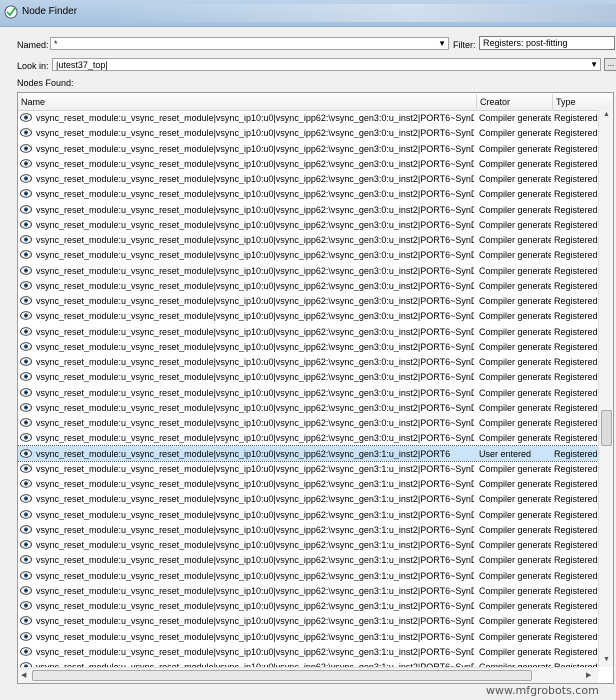 This screenshot has width=616, height=700. What do you see at coordinates (249, 43) in the screenshot?
I see `named-input: * ▼` at bounding box center [249, 43].